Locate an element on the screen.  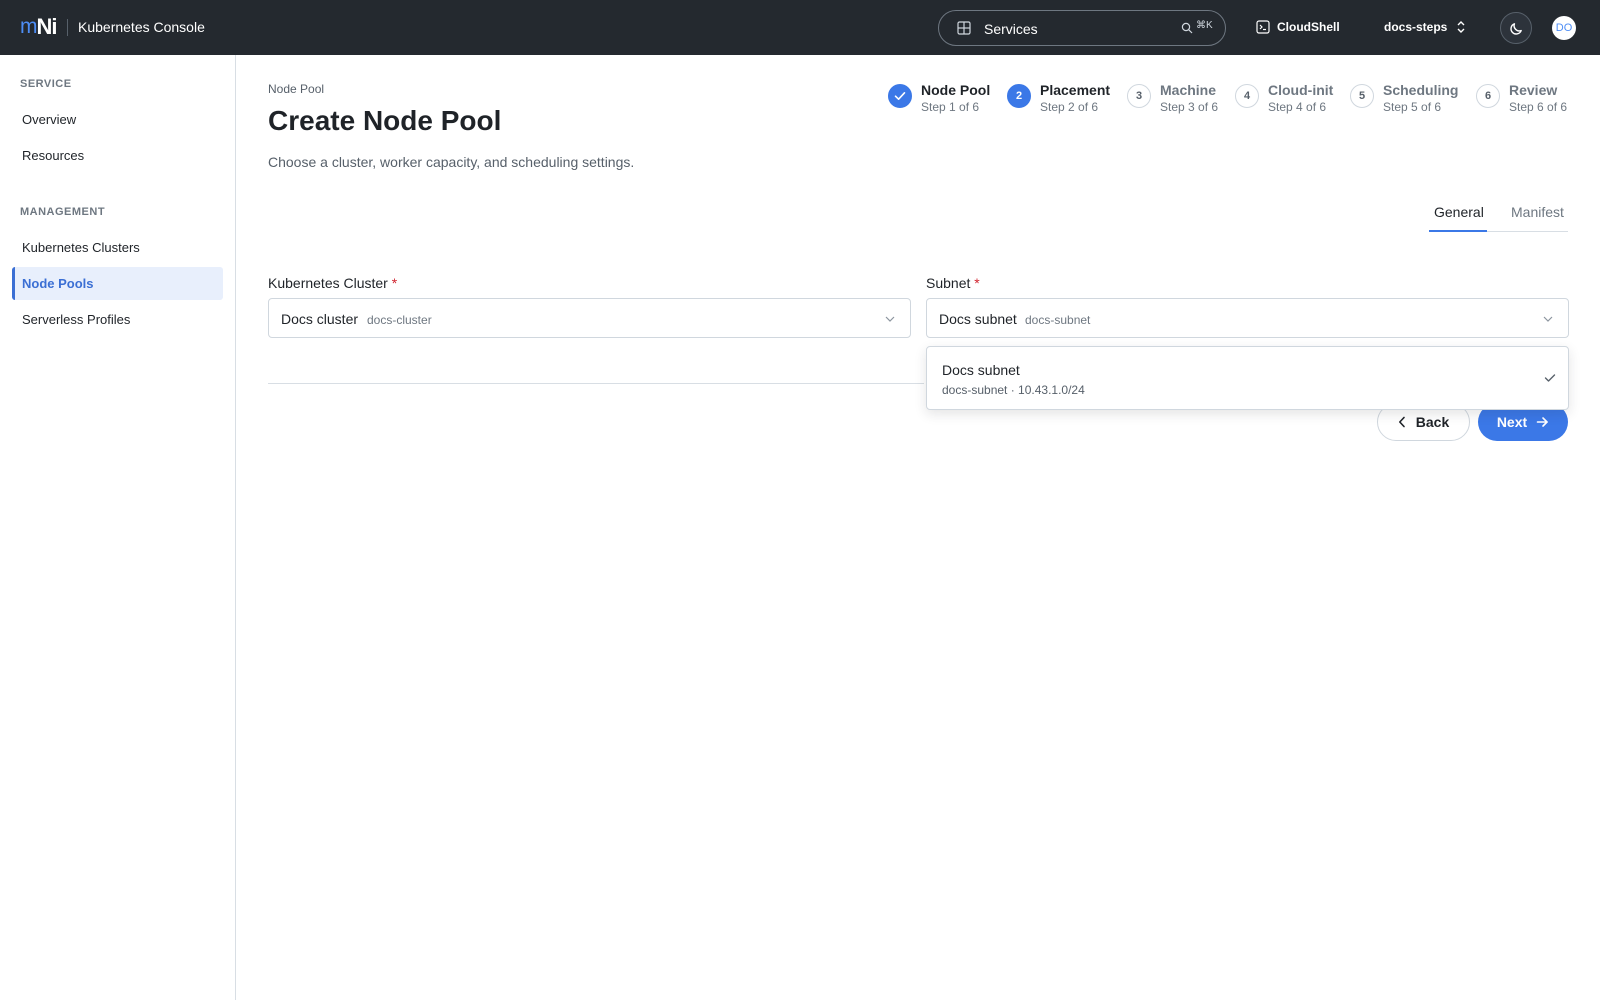
step-placement: 2 Placement Step 2 of 6 is located at coordinates (1058, 98).